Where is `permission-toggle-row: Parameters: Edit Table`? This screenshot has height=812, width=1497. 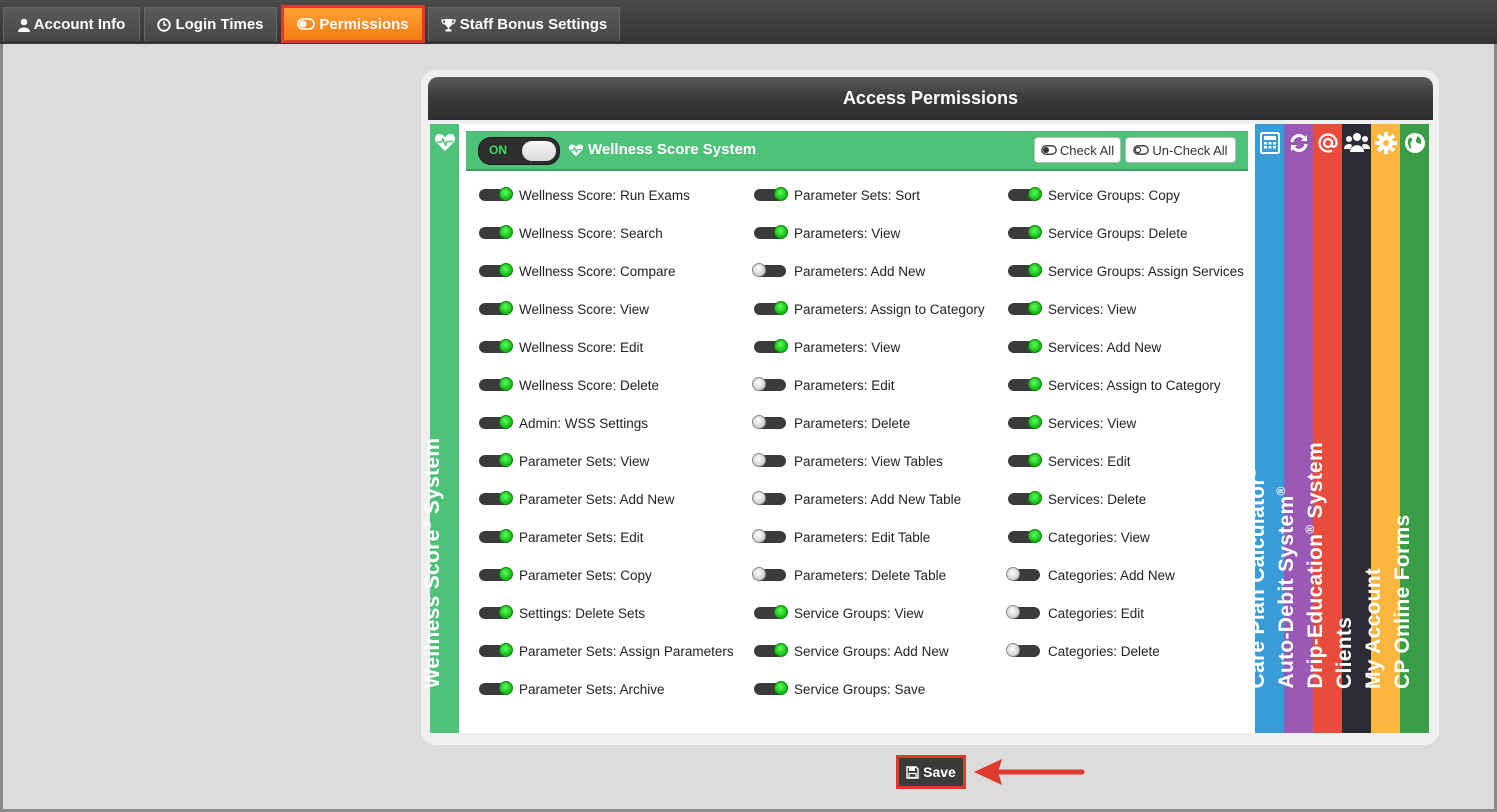 permission-toggle-row: Parameters: Edit Table is located at coordinates (841, 537).